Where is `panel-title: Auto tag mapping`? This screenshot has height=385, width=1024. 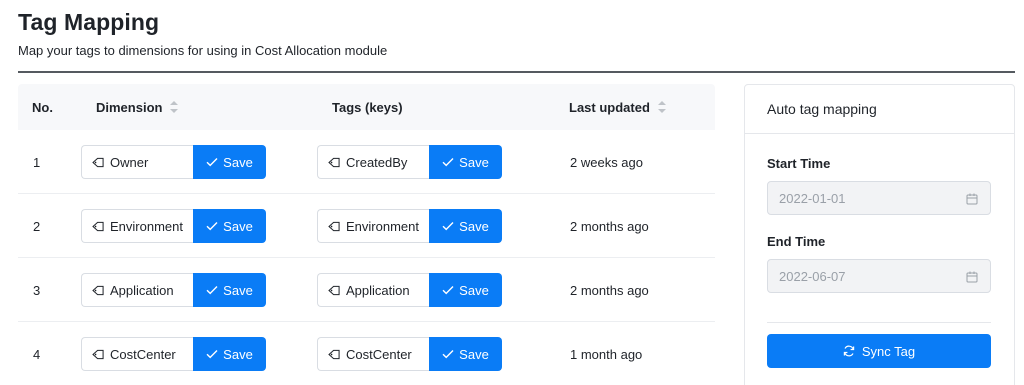
panel-title: Auto tag mapping is located at coordinates (879, 109).